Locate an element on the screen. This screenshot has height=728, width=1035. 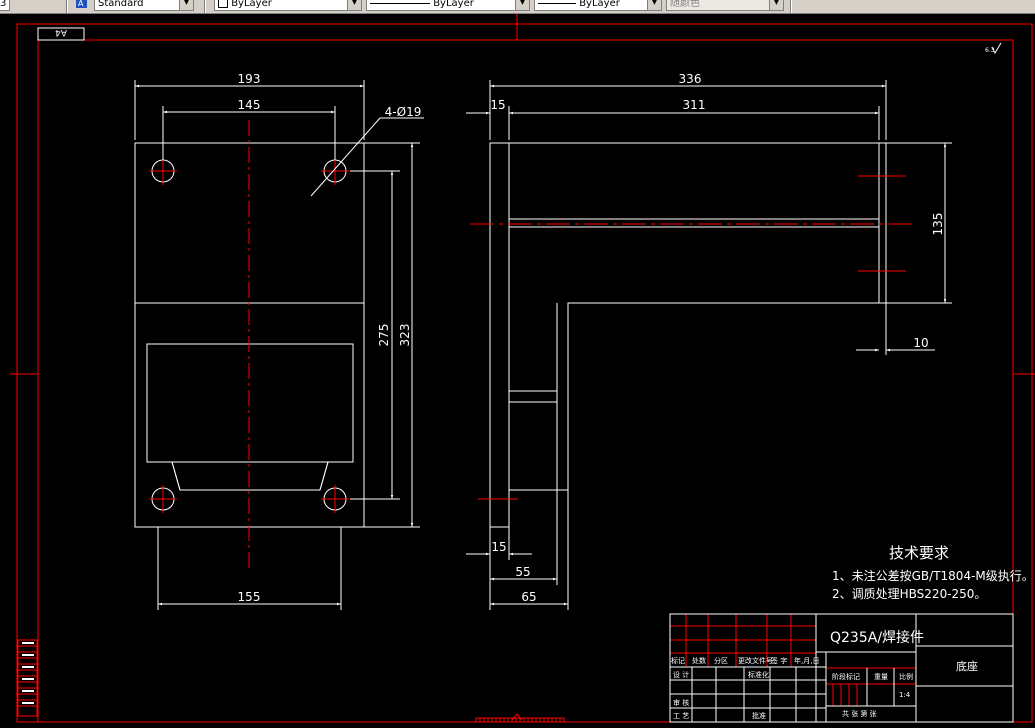
dim-155: 155 is located at coordinates (249, 597).